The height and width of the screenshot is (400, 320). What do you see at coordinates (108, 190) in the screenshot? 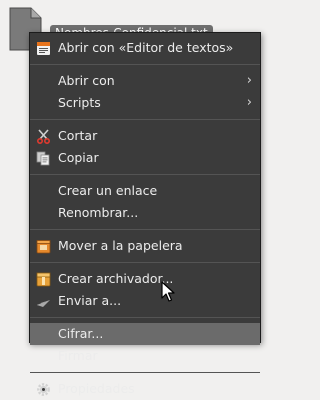
I see `menu-label: Crear un enlace` at bounding box center [108, 190].